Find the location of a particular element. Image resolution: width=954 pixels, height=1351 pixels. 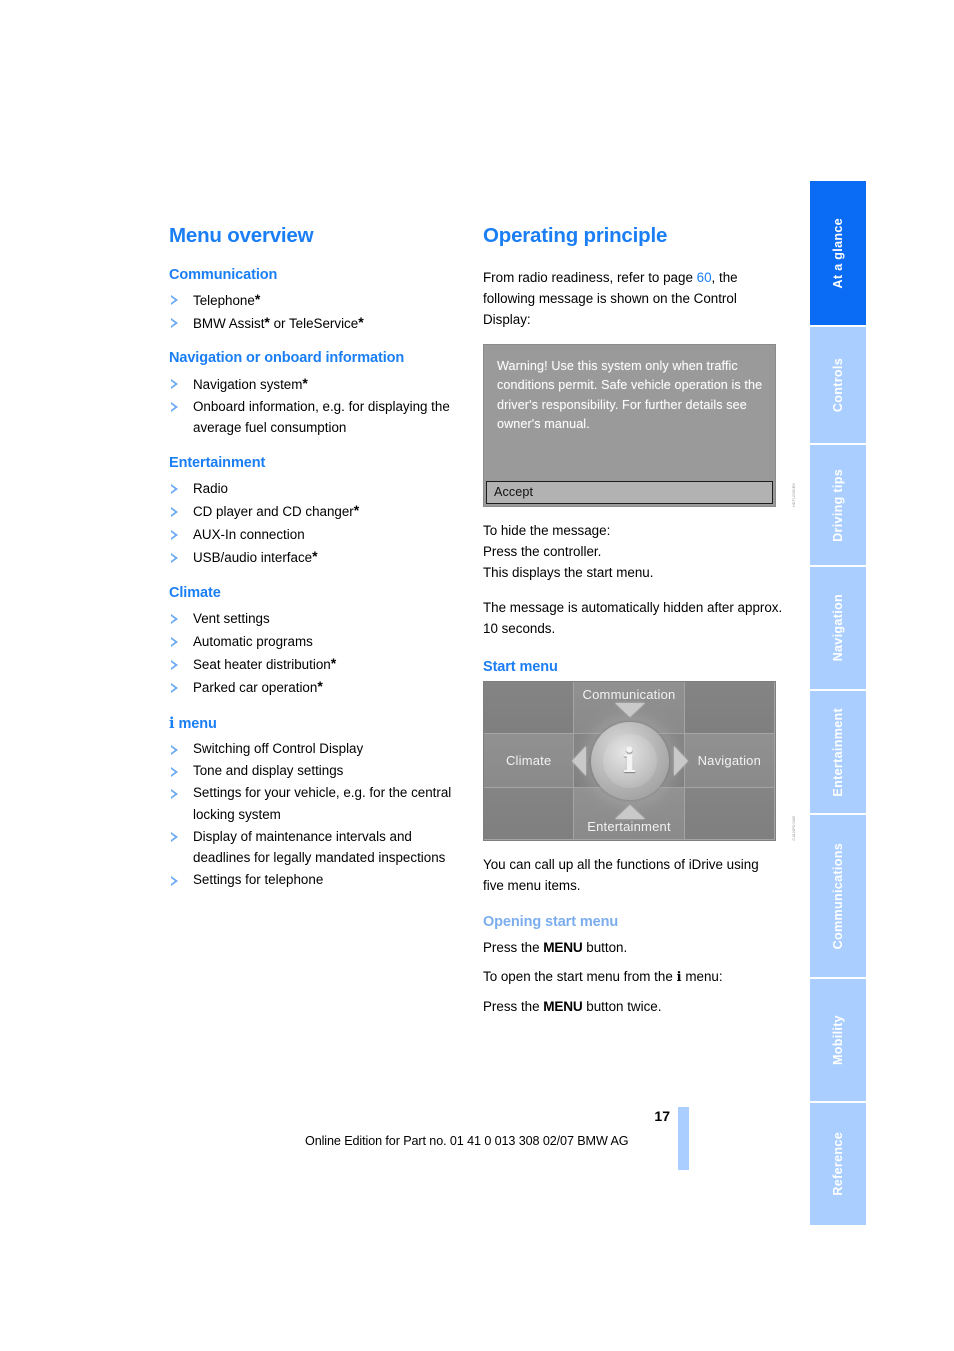

tab-navigation: Navigation is located at coordinates (838, 629).